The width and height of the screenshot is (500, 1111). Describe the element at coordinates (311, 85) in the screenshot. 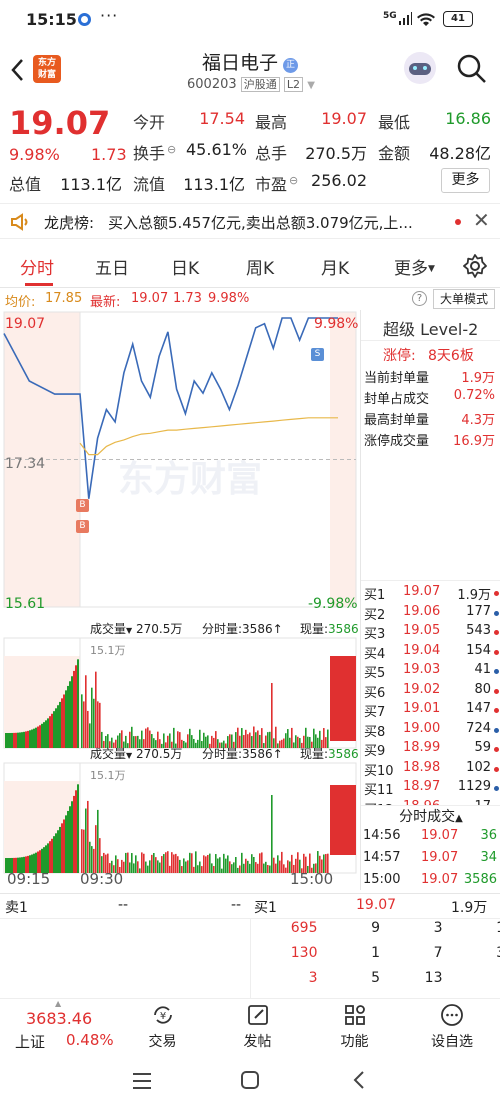

I see `chevron-down-icon: ▼` at that location.